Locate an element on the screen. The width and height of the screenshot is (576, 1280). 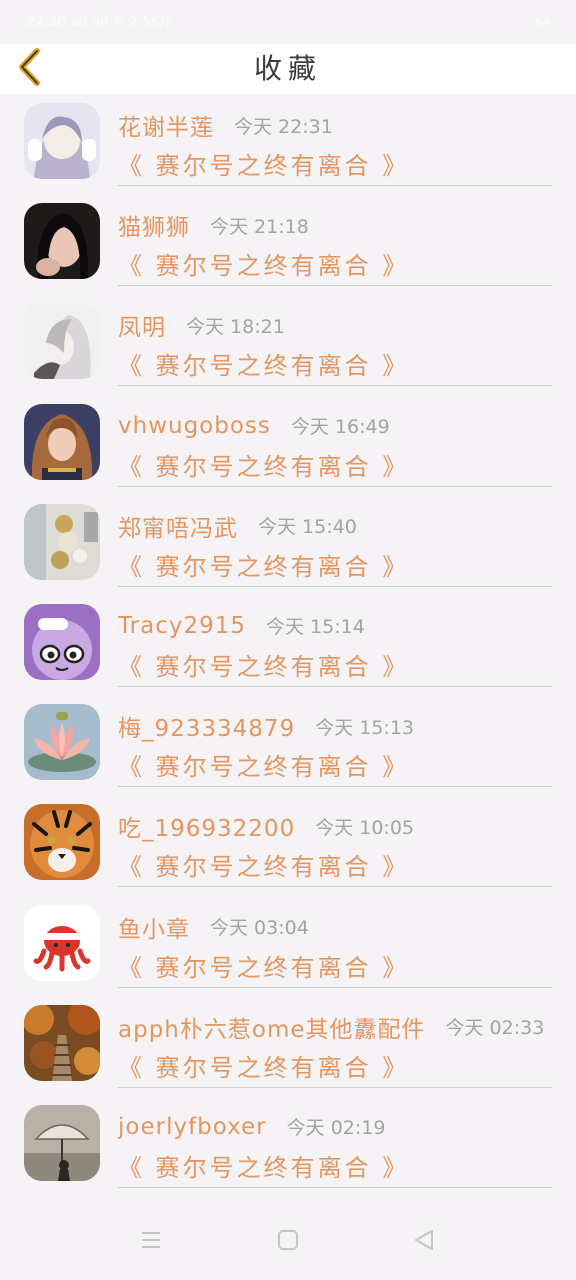
back-triangle-icon is located at coordinates (424, 1242).